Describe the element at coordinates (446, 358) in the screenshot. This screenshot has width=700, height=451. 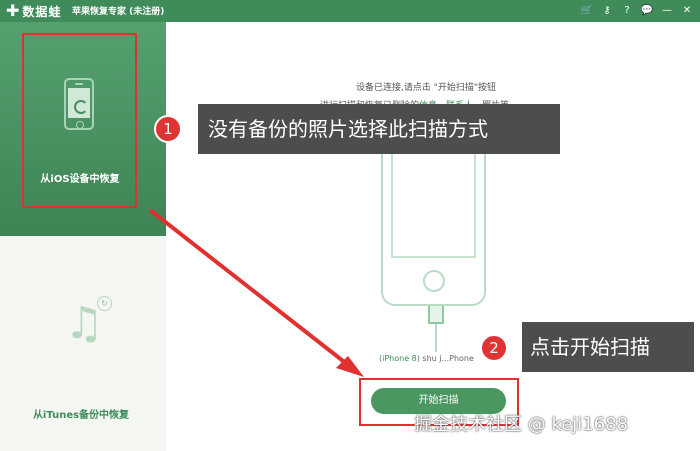
I see `device-label: shu j...Phone` at that location.